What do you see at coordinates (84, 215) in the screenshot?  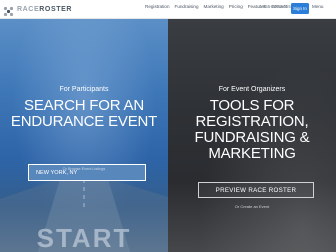 I see `road-start-image: START` at bounding box center [84, 215].